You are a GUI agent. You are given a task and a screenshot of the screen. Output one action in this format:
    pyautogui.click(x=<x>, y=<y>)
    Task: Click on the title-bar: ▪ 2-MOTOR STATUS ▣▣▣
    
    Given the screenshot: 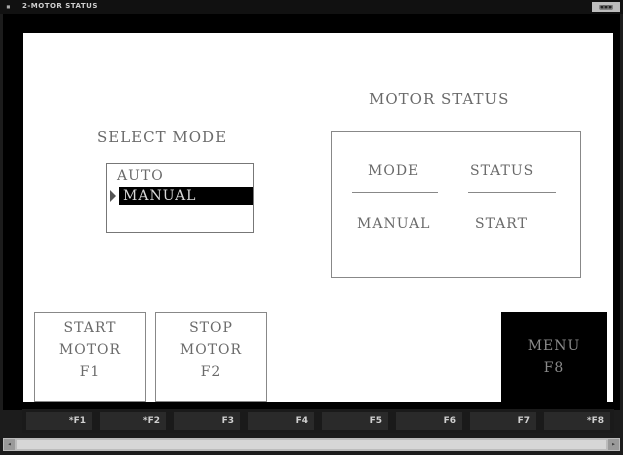 What is the action you would take?
    pyautogui.click(x=311, y=7)
    